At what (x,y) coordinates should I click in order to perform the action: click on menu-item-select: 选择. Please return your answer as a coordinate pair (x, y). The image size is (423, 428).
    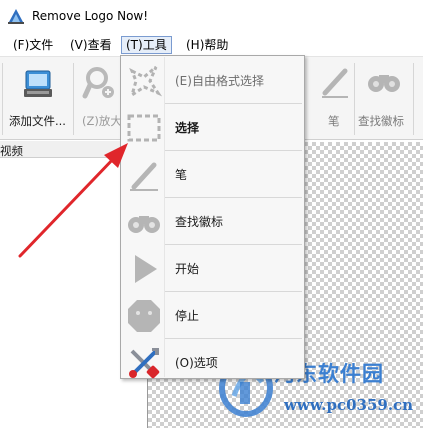
    Looking at the image, I should click on (212, 127).